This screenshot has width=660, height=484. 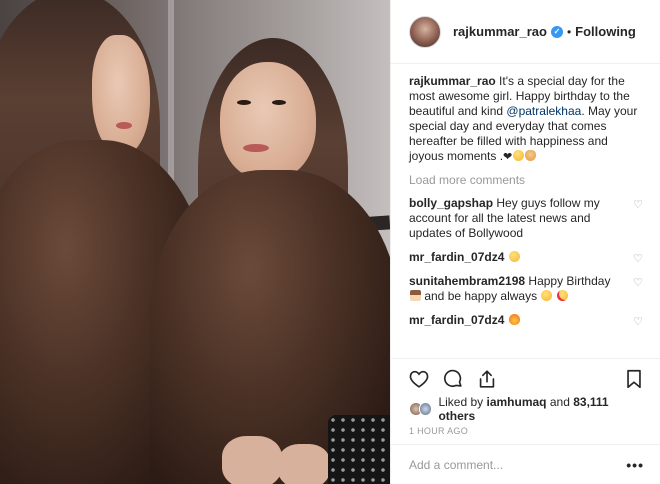 I want to click on blush-face-emoji-icon, so click(x=519, y=155).